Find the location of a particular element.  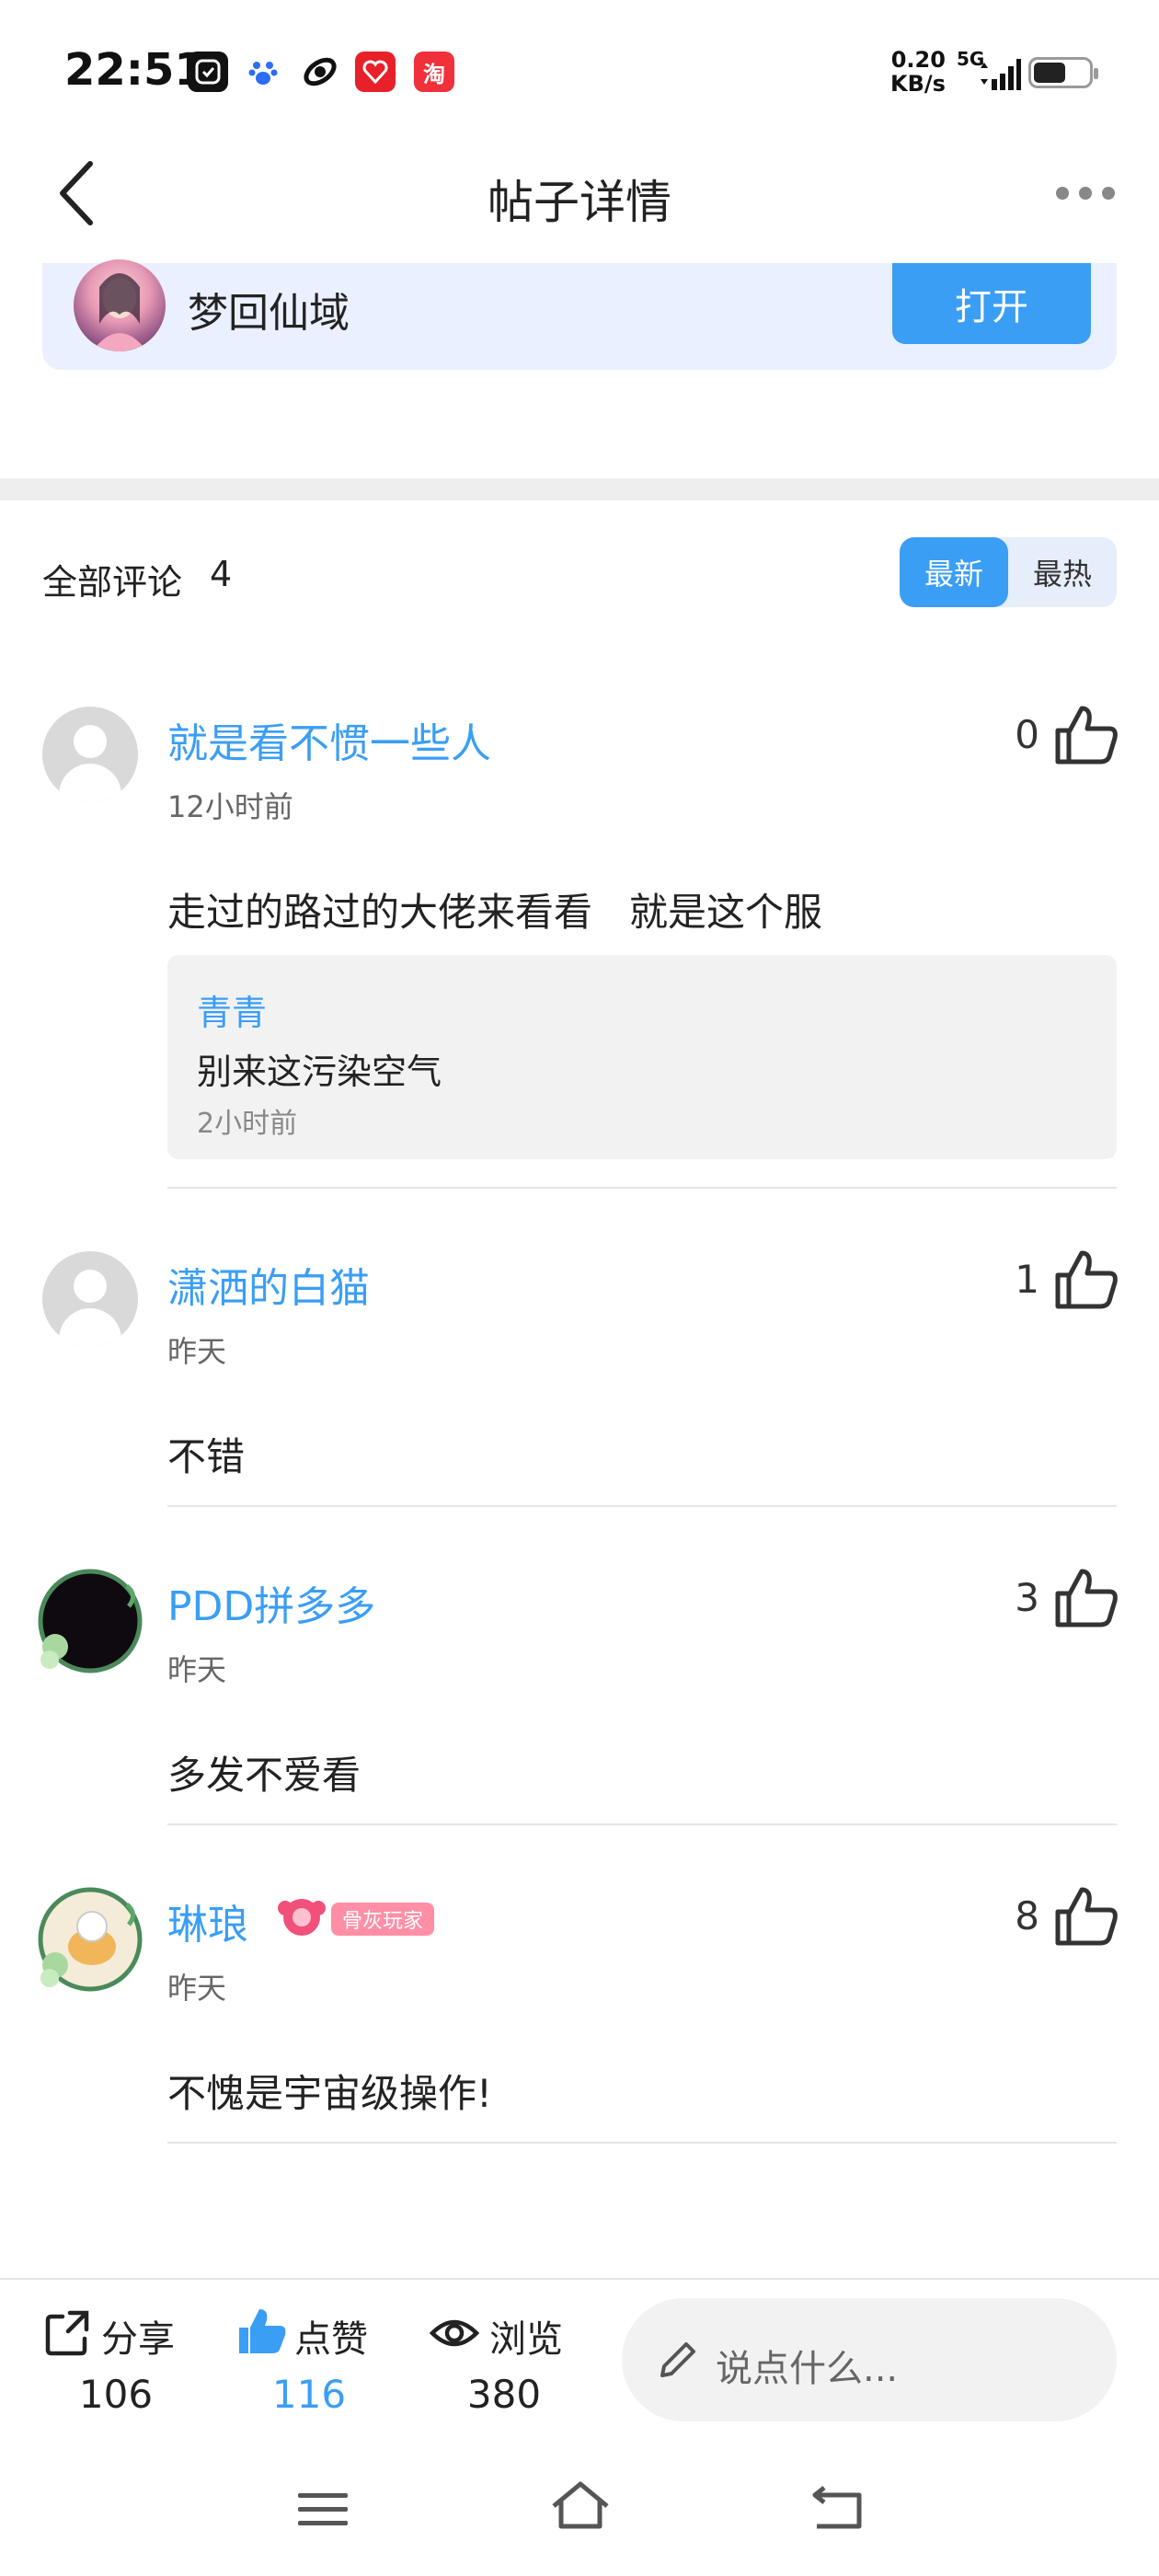

reply-username: 青青 is located at coordinates (232, 1009).